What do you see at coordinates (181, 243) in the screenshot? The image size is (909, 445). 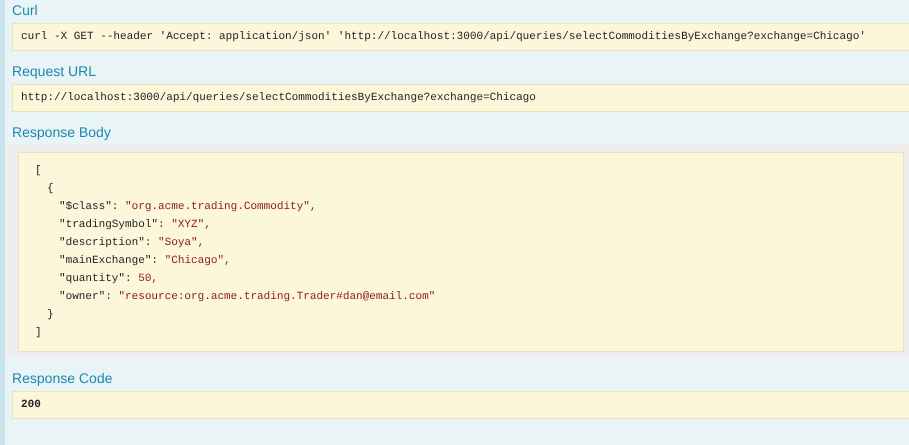 I see `json-value: "Soya",` at bounding box center [181, 243].